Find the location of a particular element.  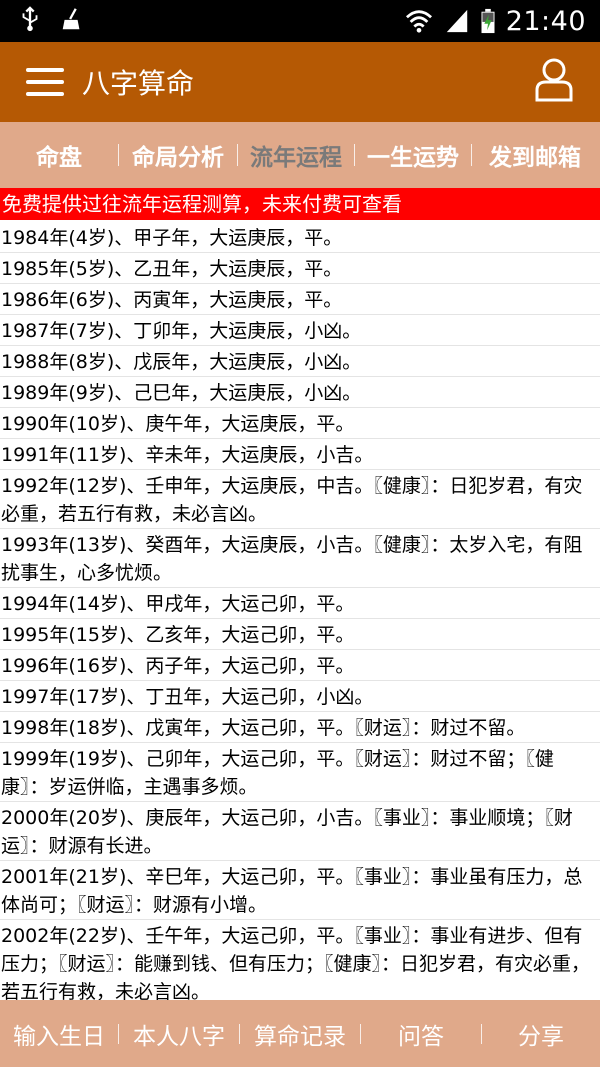

cleaner-icon is located at coordinates (71, 19).